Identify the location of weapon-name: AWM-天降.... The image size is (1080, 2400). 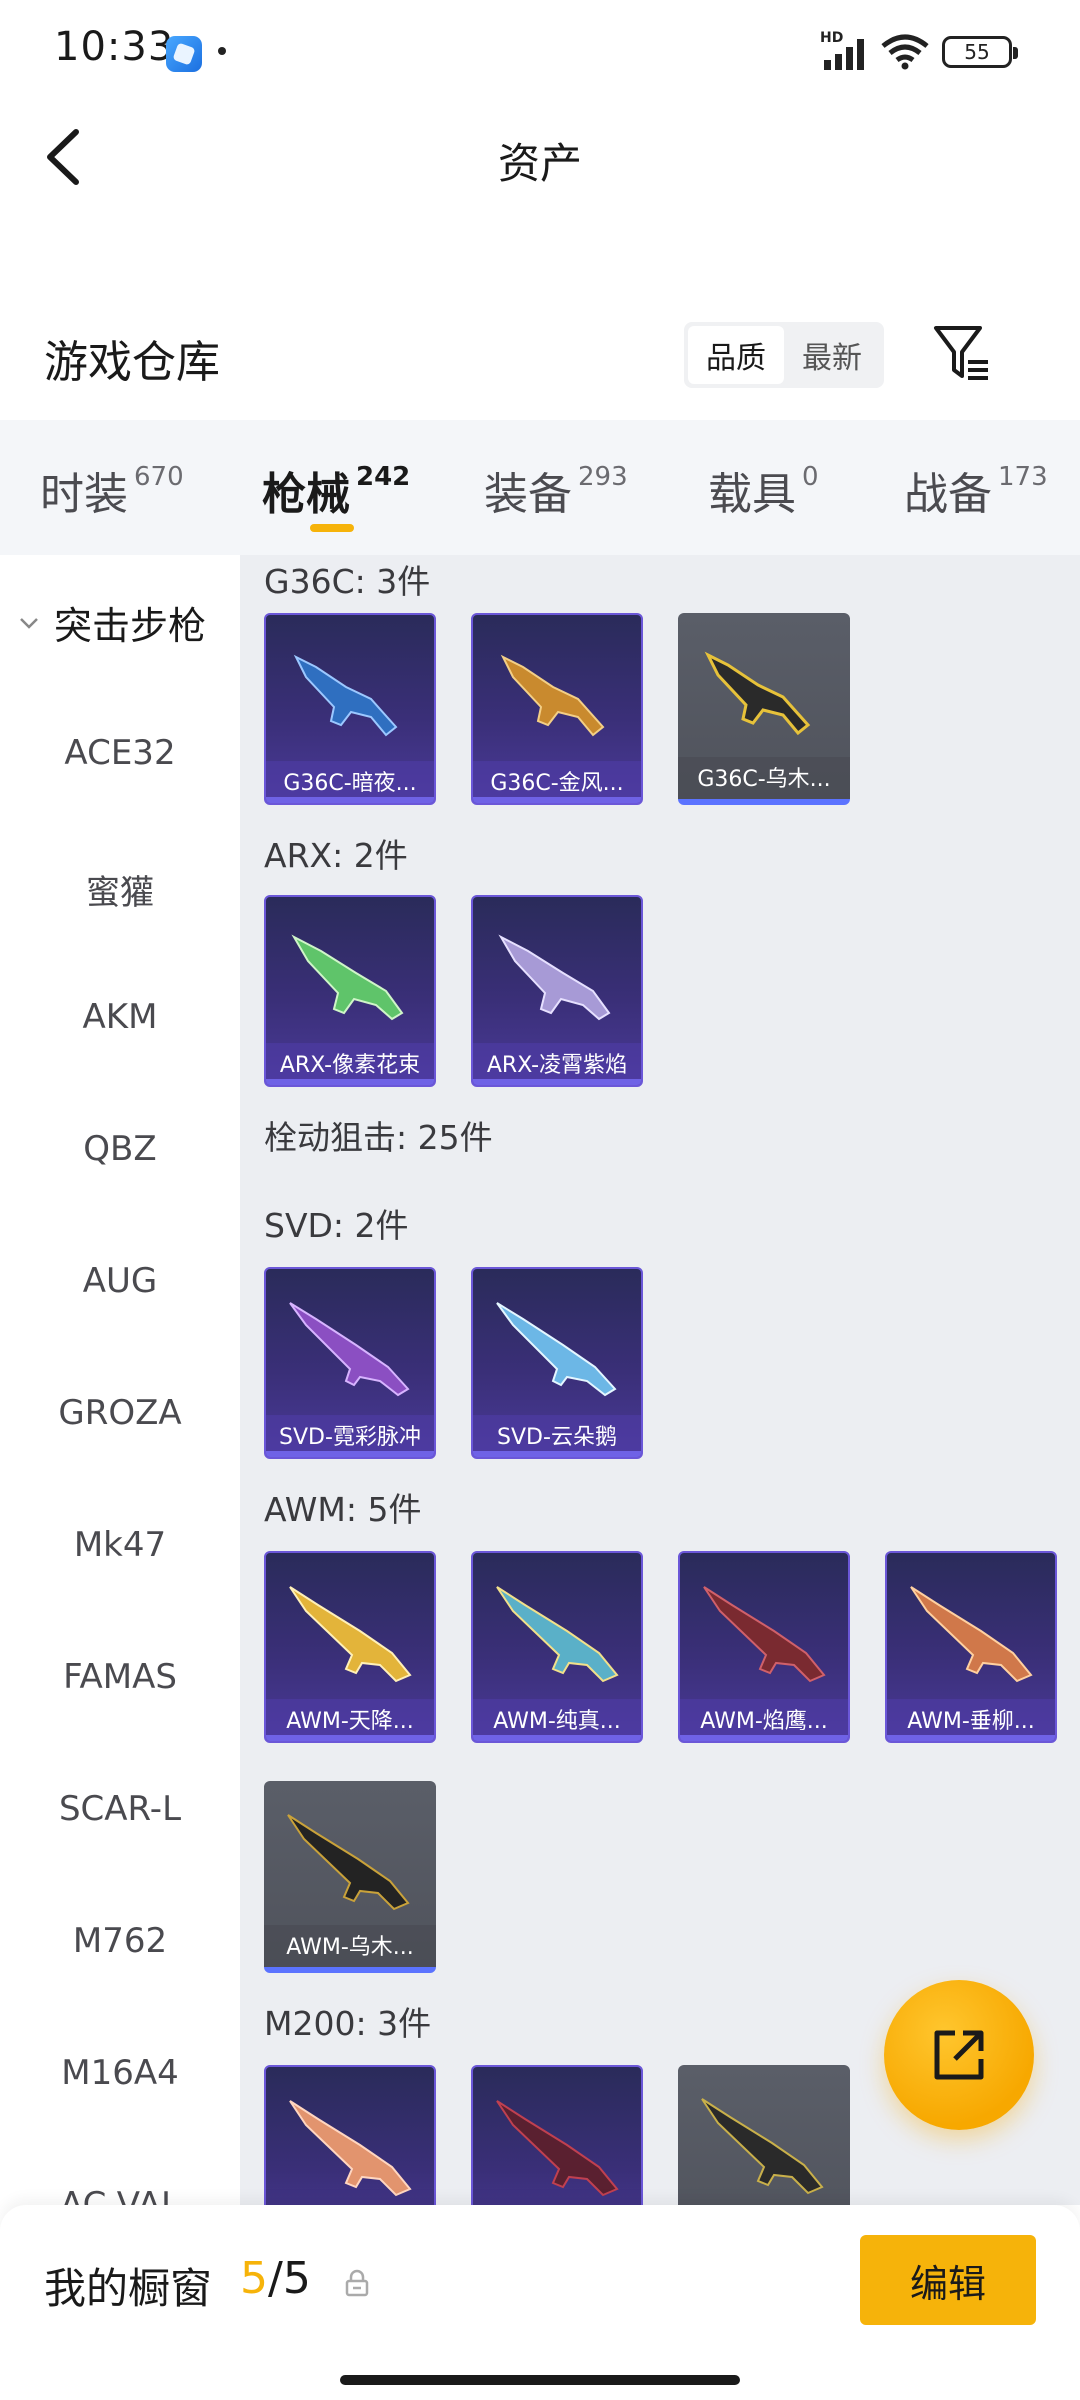
(350, 1721).